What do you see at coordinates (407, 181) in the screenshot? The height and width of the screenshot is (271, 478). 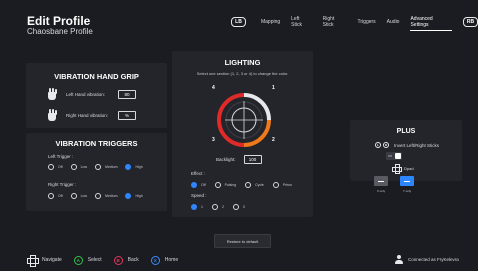 I see `y-only-icon` at bounding box center [407, 181].